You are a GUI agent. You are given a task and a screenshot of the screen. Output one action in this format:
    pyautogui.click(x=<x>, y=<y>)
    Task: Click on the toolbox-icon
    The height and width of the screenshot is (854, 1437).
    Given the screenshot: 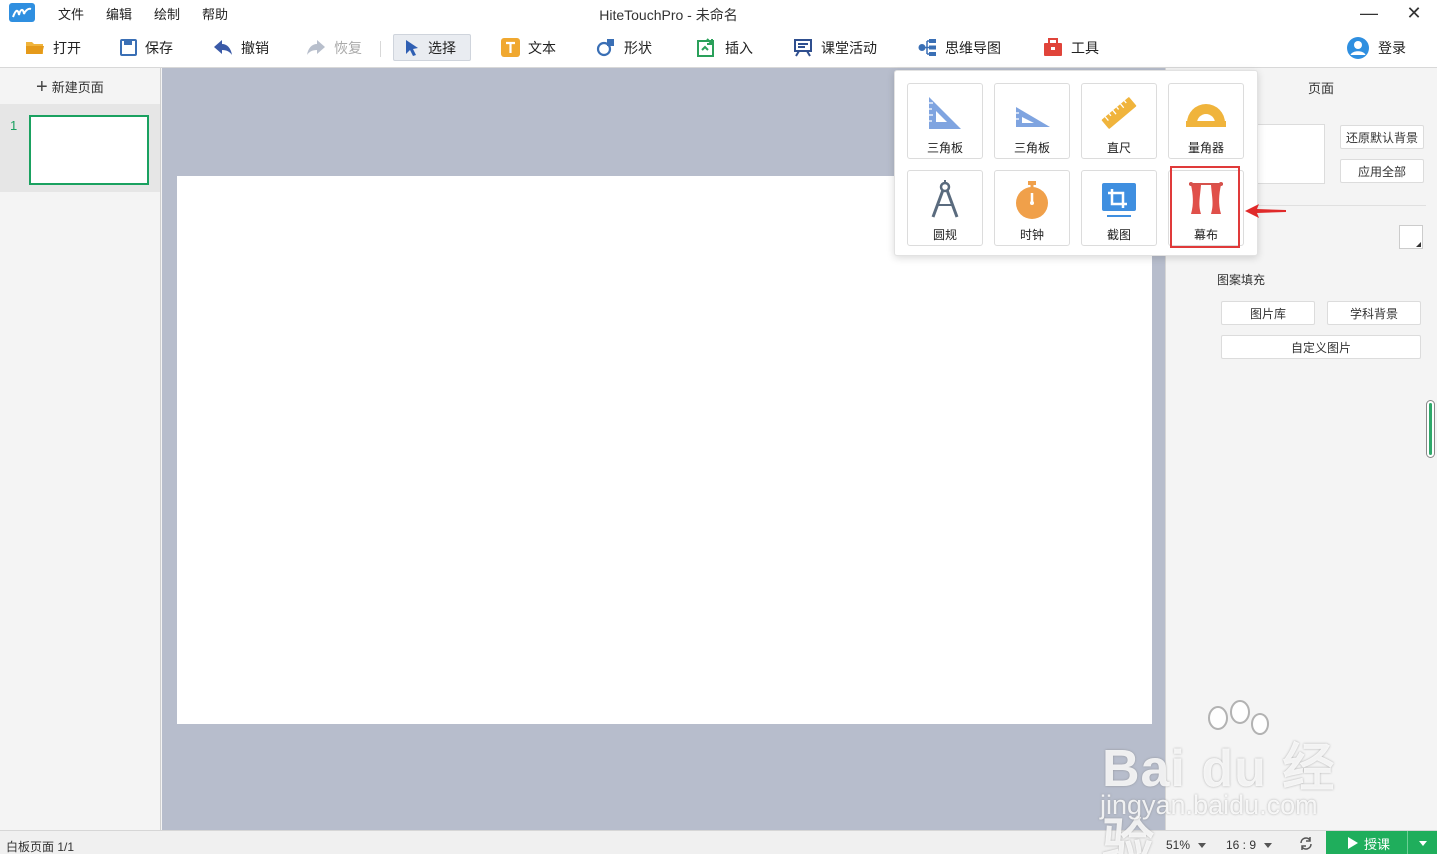 What is the action you would take?
    pyautogui.click(x=1053, y=47)
    